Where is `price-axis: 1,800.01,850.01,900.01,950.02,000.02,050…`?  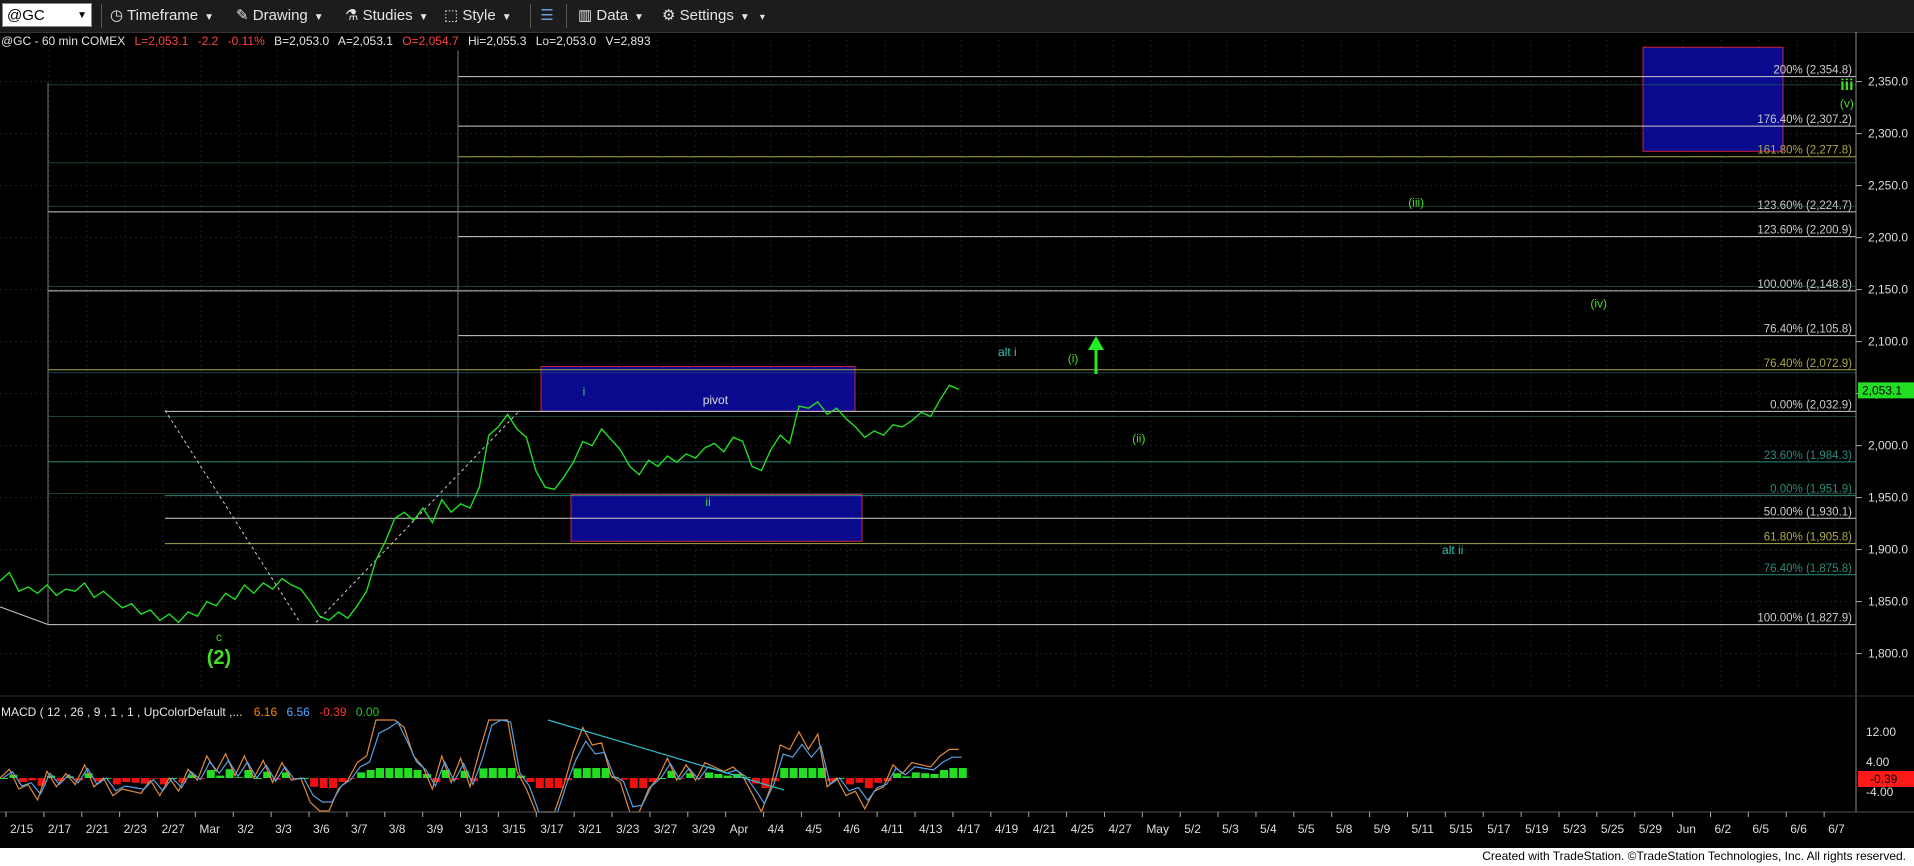
price-axis: 1,800.01,850.01,900.01,950.02,000.02,050… is located at coordinates (1882, 368).